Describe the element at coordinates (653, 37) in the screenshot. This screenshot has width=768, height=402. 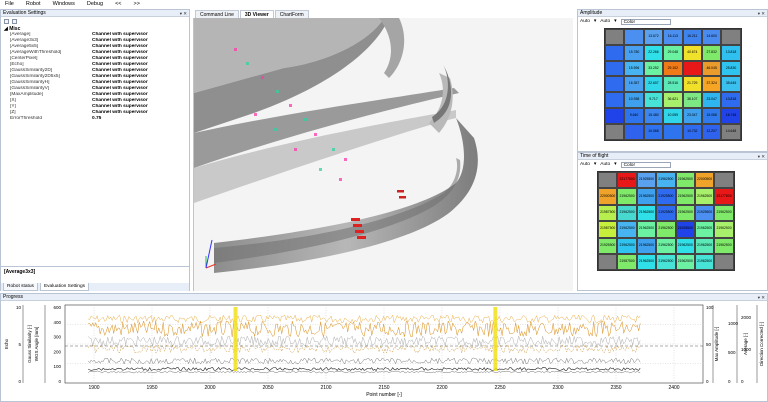
I see `amplitude-cell: 13.672` at that location.